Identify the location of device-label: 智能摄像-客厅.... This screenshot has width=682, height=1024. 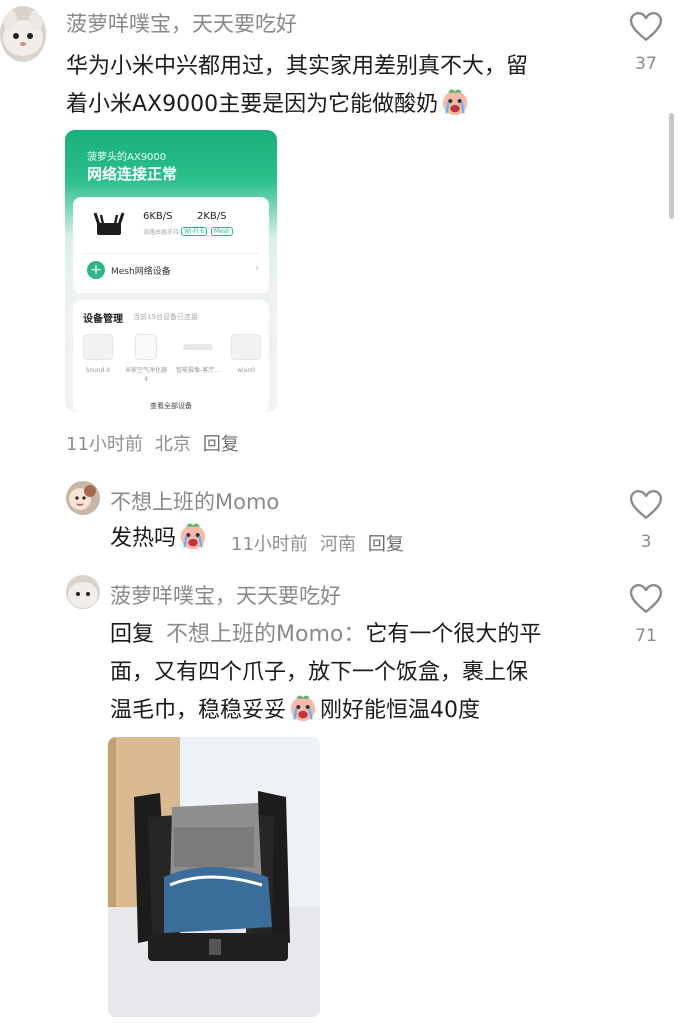
(198, 370).